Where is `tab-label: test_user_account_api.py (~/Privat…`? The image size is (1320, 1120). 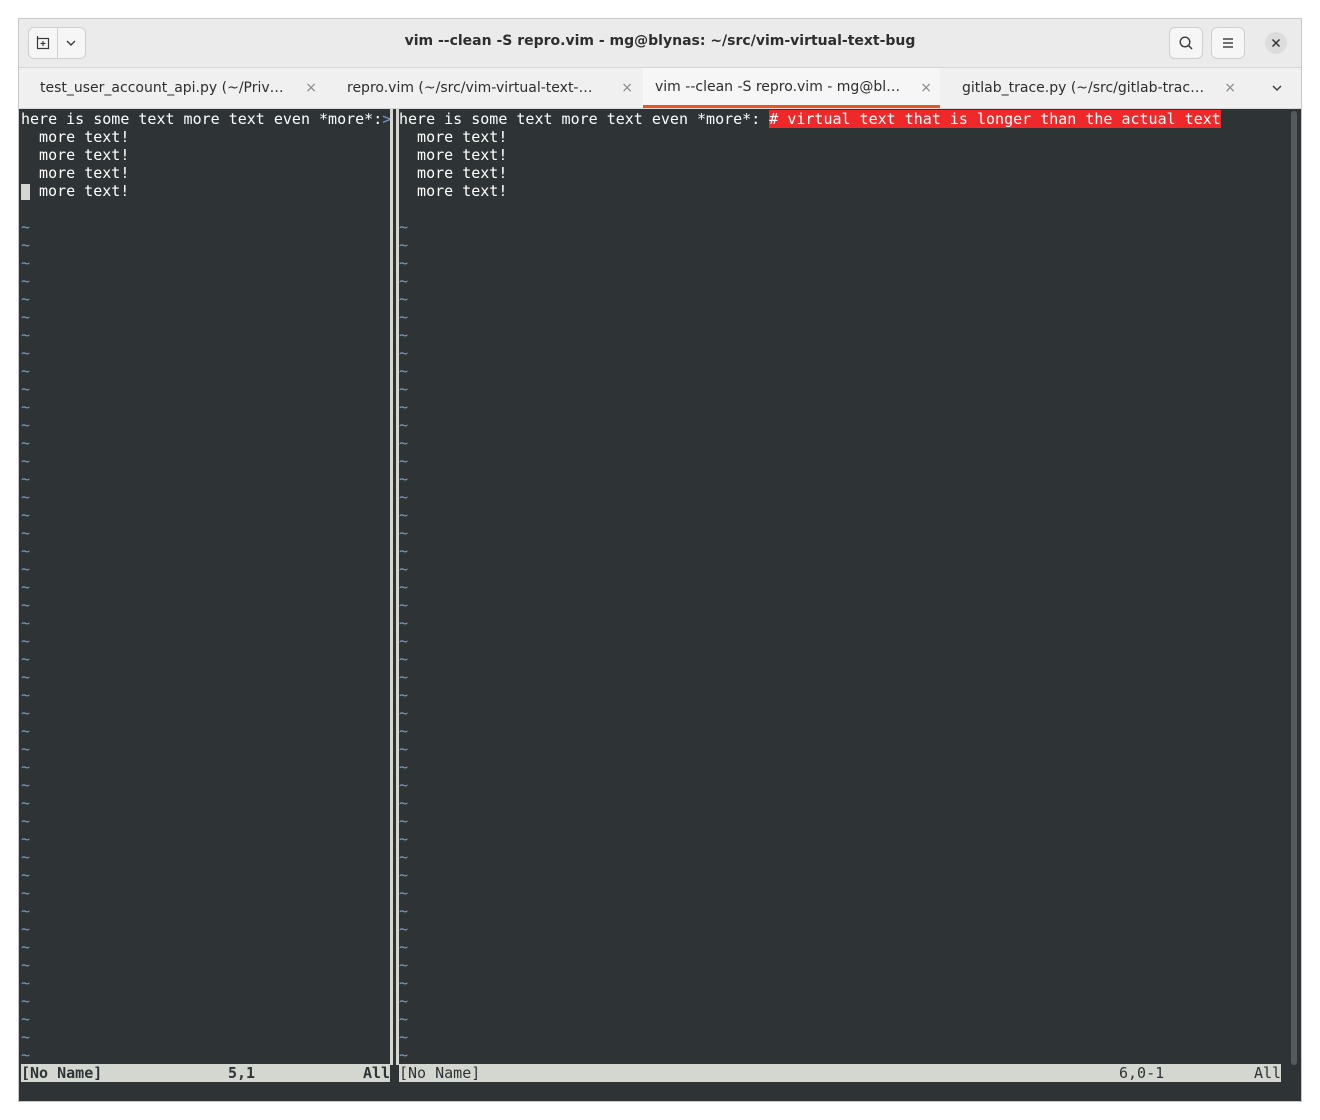
tab-label: test_user_account_api.py (~/Privat… is located at coordinates (165, 88).